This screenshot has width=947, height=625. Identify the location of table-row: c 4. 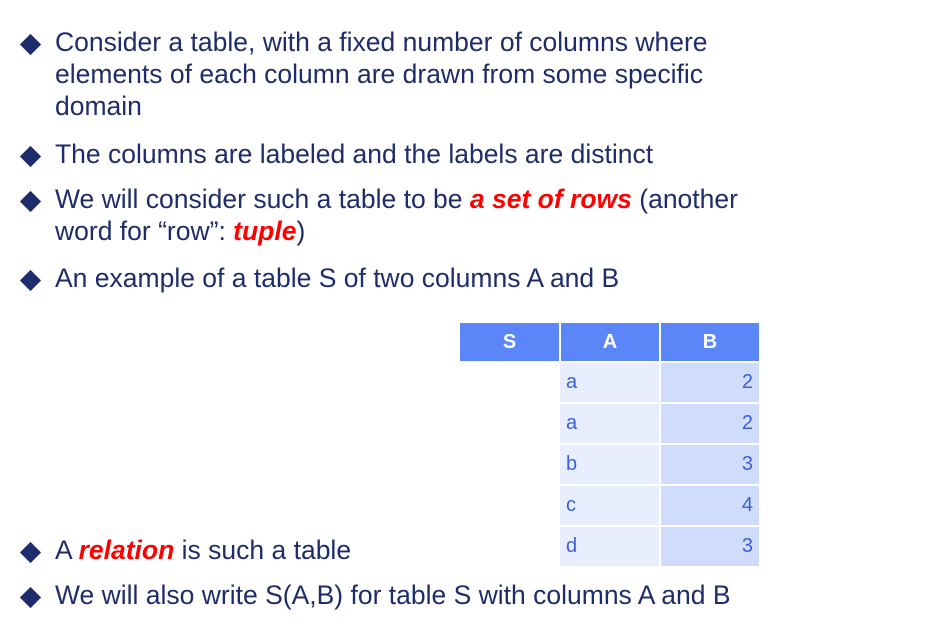
(609, 505).